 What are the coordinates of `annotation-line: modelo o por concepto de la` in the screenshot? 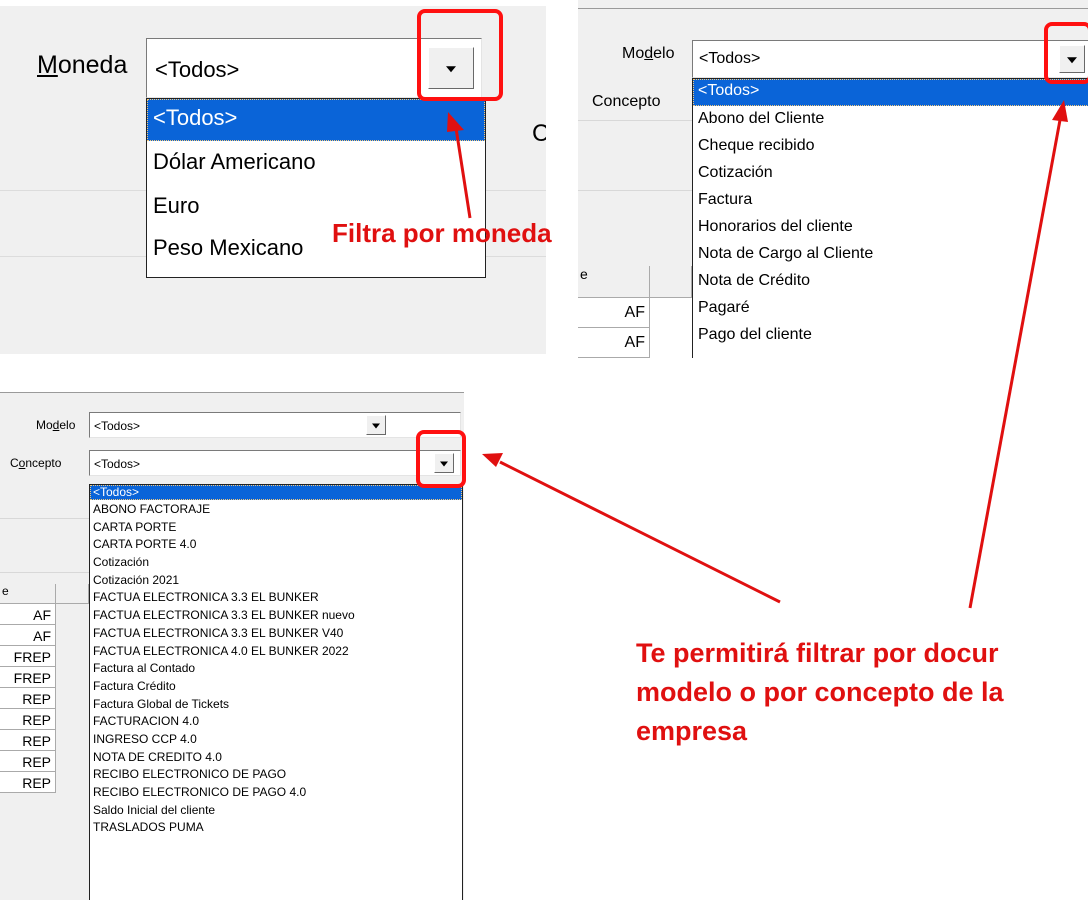 It's located at (820, 692).